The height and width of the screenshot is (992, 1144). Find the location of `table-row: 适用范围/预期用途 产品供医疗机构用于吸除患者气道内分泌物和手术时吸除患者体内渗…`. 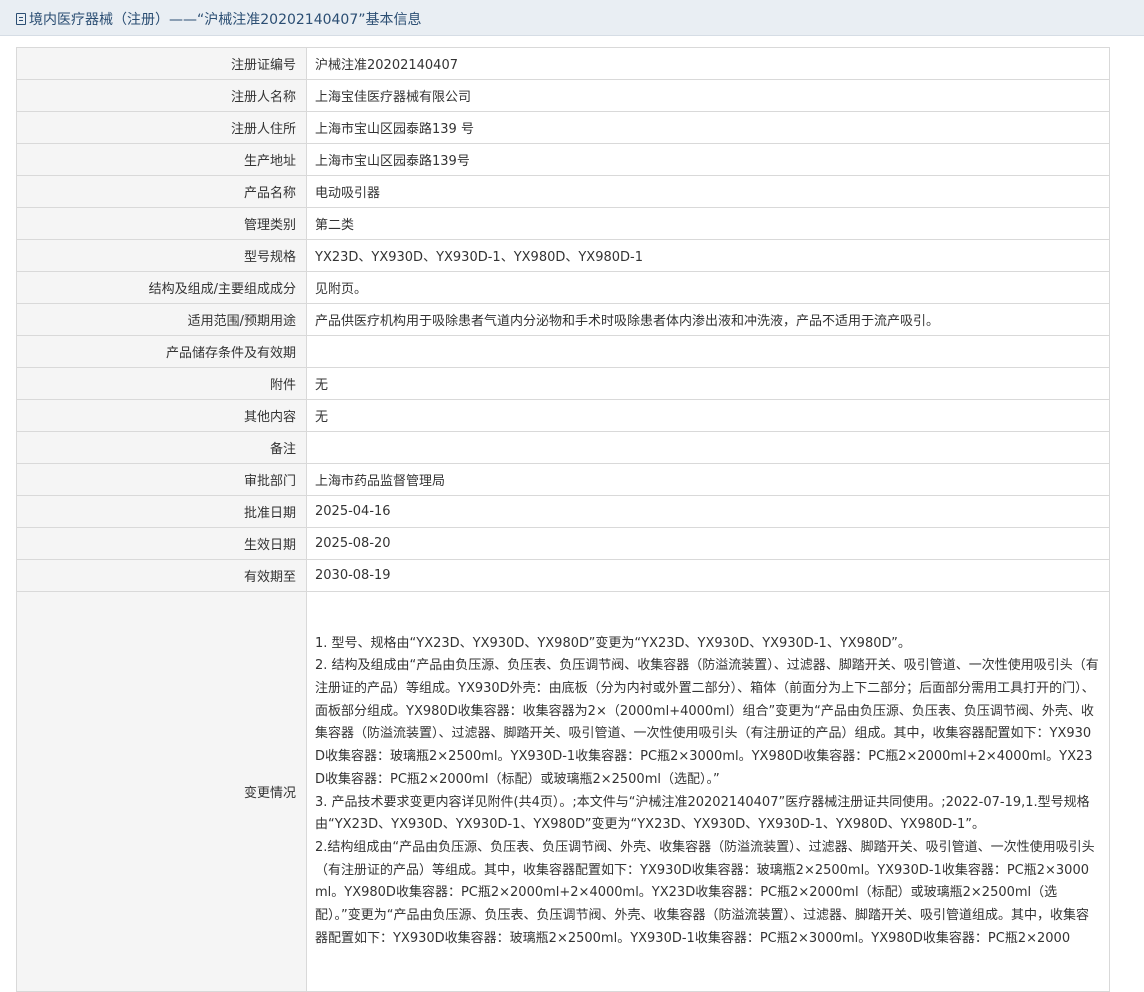

table-row: 适用范围/预期用途 产品供医疗机构用于吸除患者气道内分泌物和手术时吸除患者体内渗… is located at coordinates (563, 319).